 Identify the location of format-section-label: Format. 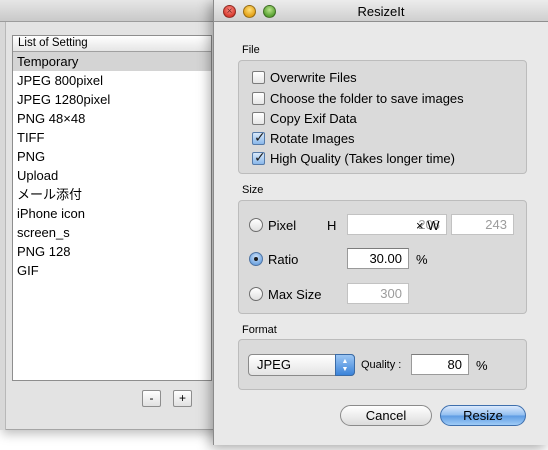
(259, 330).